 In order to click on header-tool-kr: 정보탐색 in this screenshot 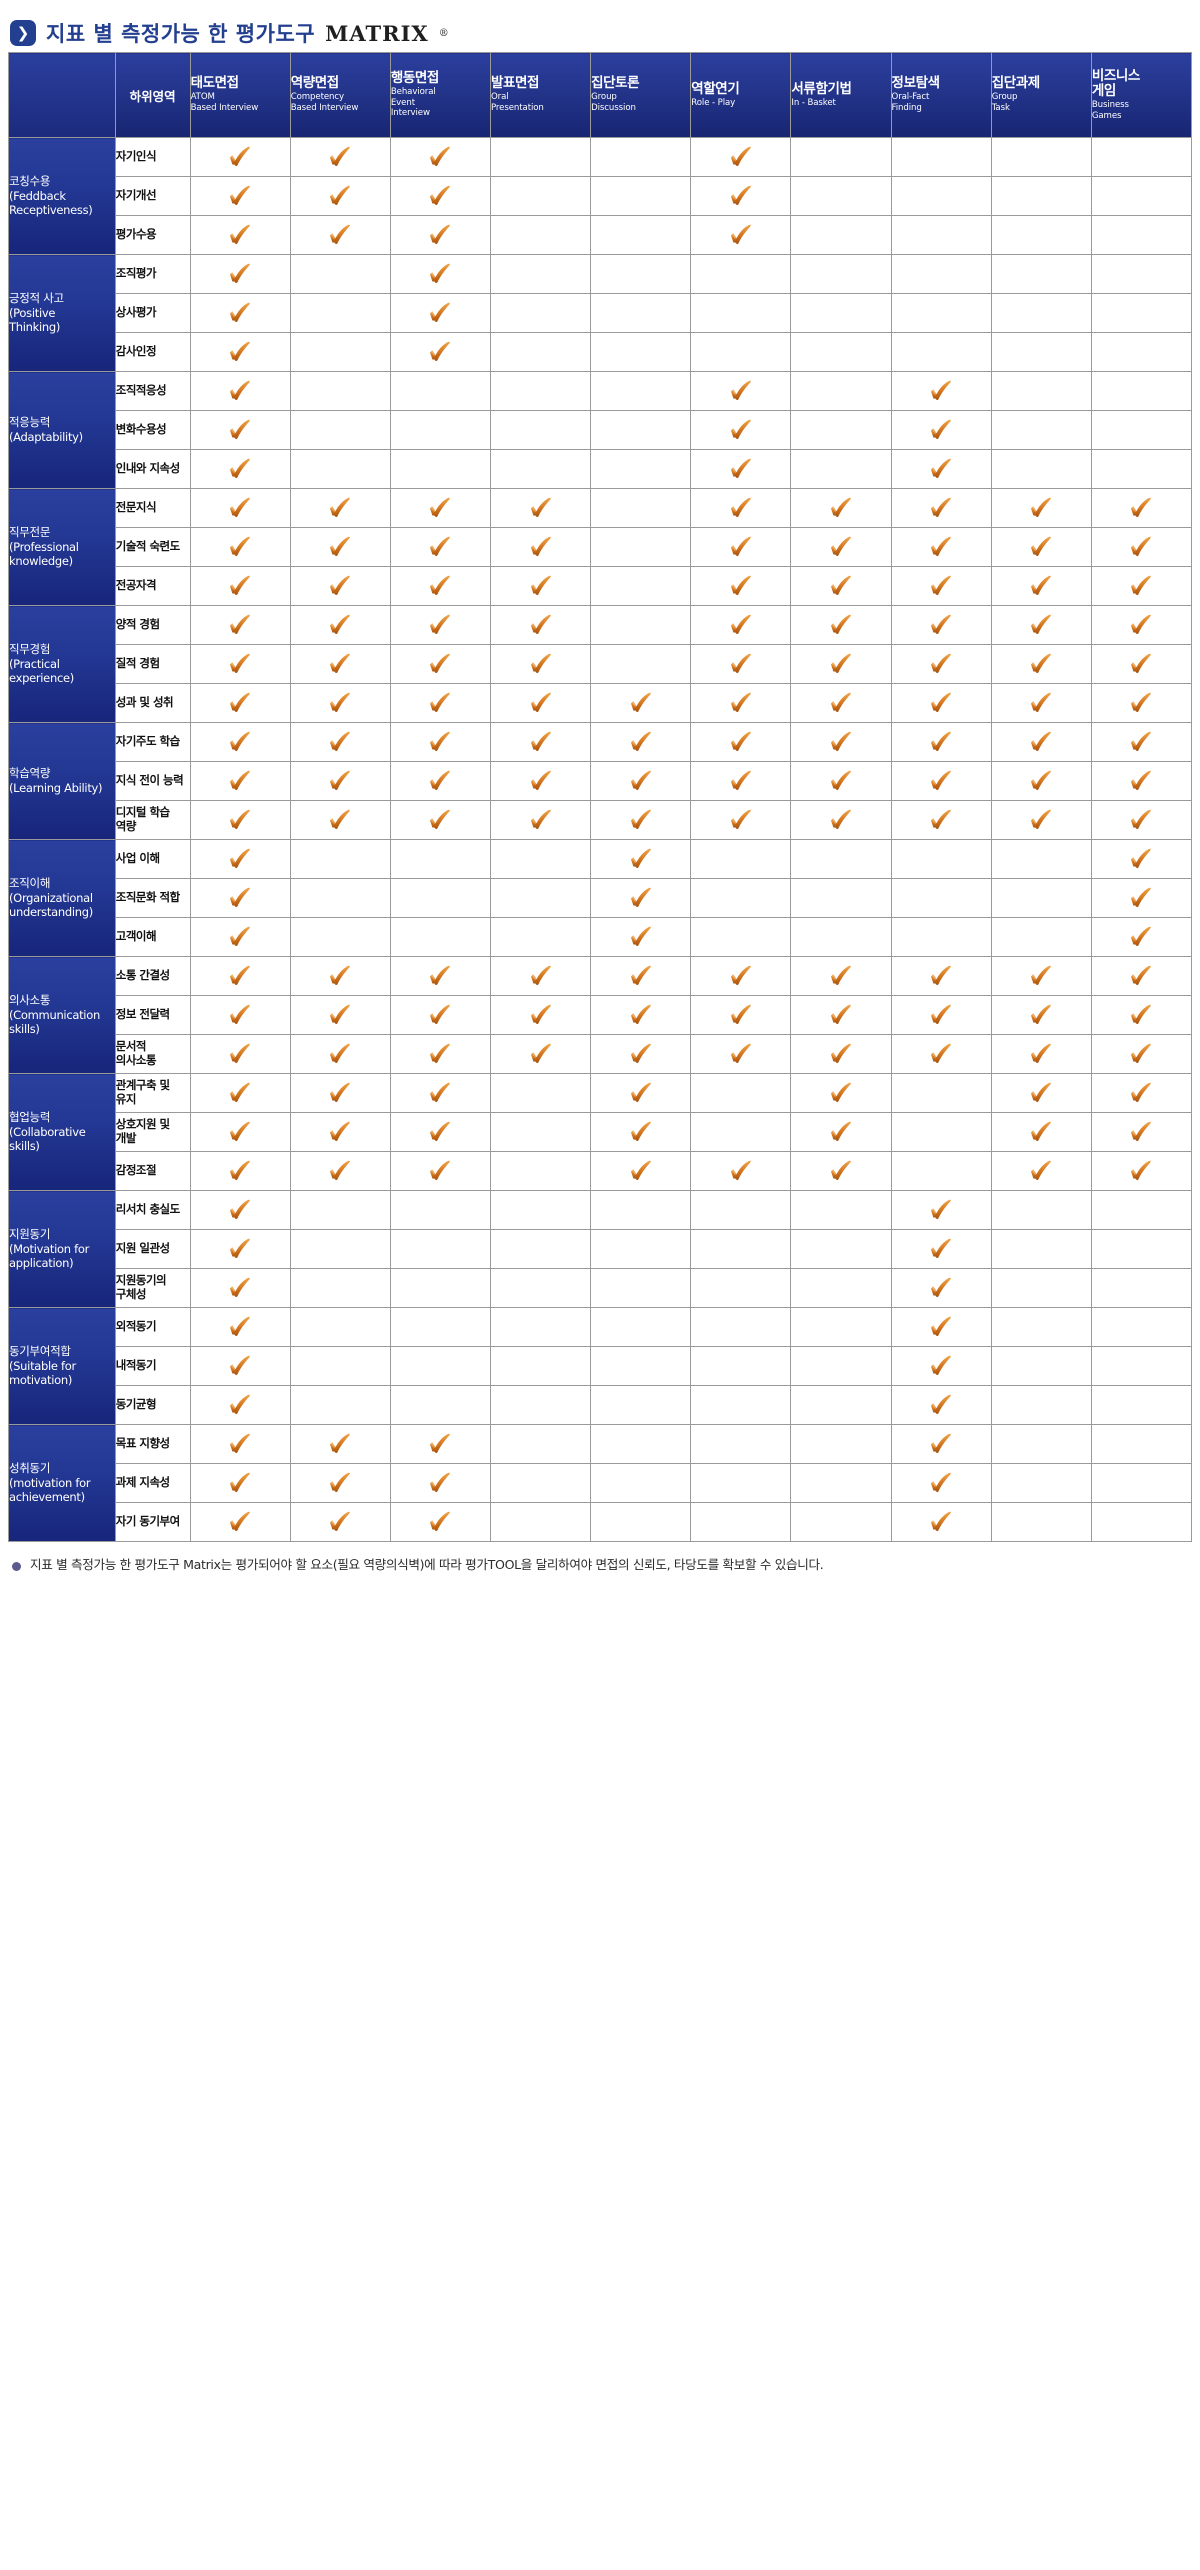, I will do `click(915, 83)`.